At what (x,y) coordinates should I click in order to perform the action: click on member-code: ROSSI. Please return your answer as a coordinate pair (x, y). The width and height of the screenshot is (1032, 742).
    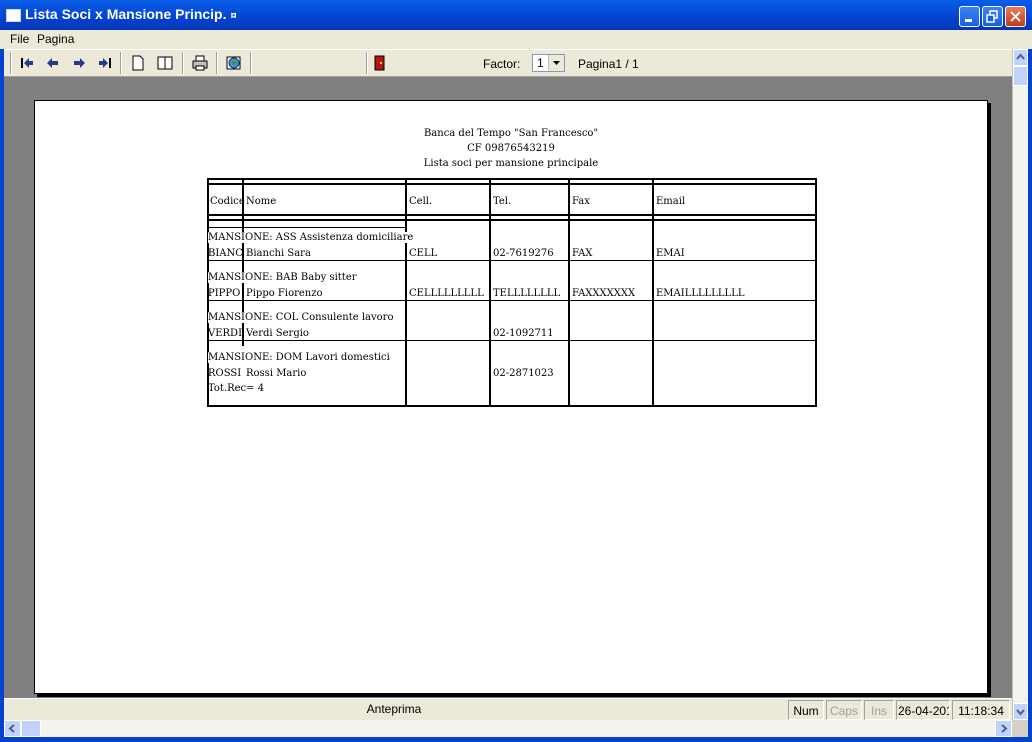
    Looking at the image, I should click on (225, 373).